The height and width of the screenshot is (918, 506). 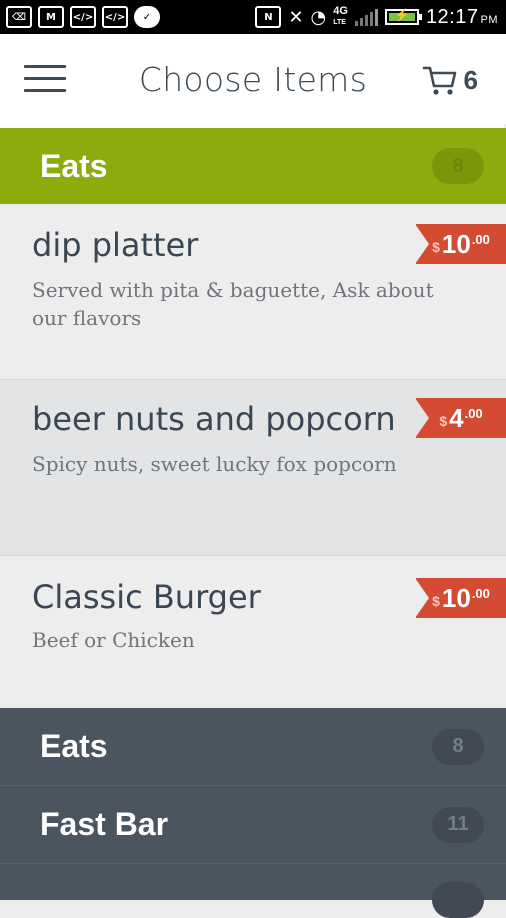 What do you see at coordinates (253, 891) in the screenshot?
I see `category-row-partial` at bounding box center [253, 891].